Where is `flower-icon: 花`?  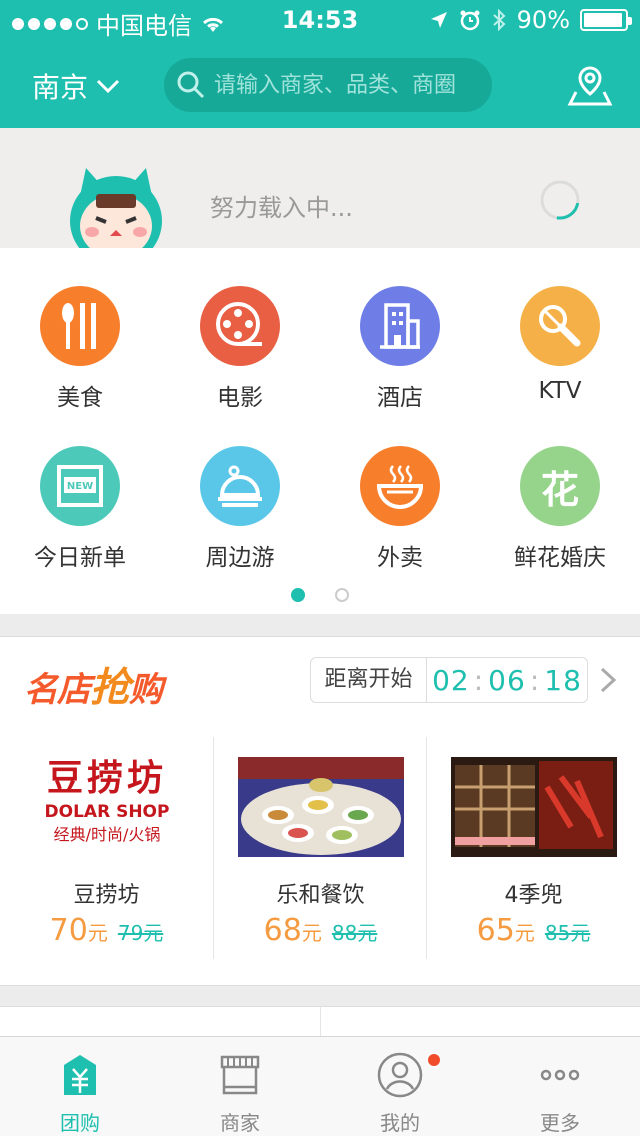 flower-icon: 花 is located at coordinates (559, 489).